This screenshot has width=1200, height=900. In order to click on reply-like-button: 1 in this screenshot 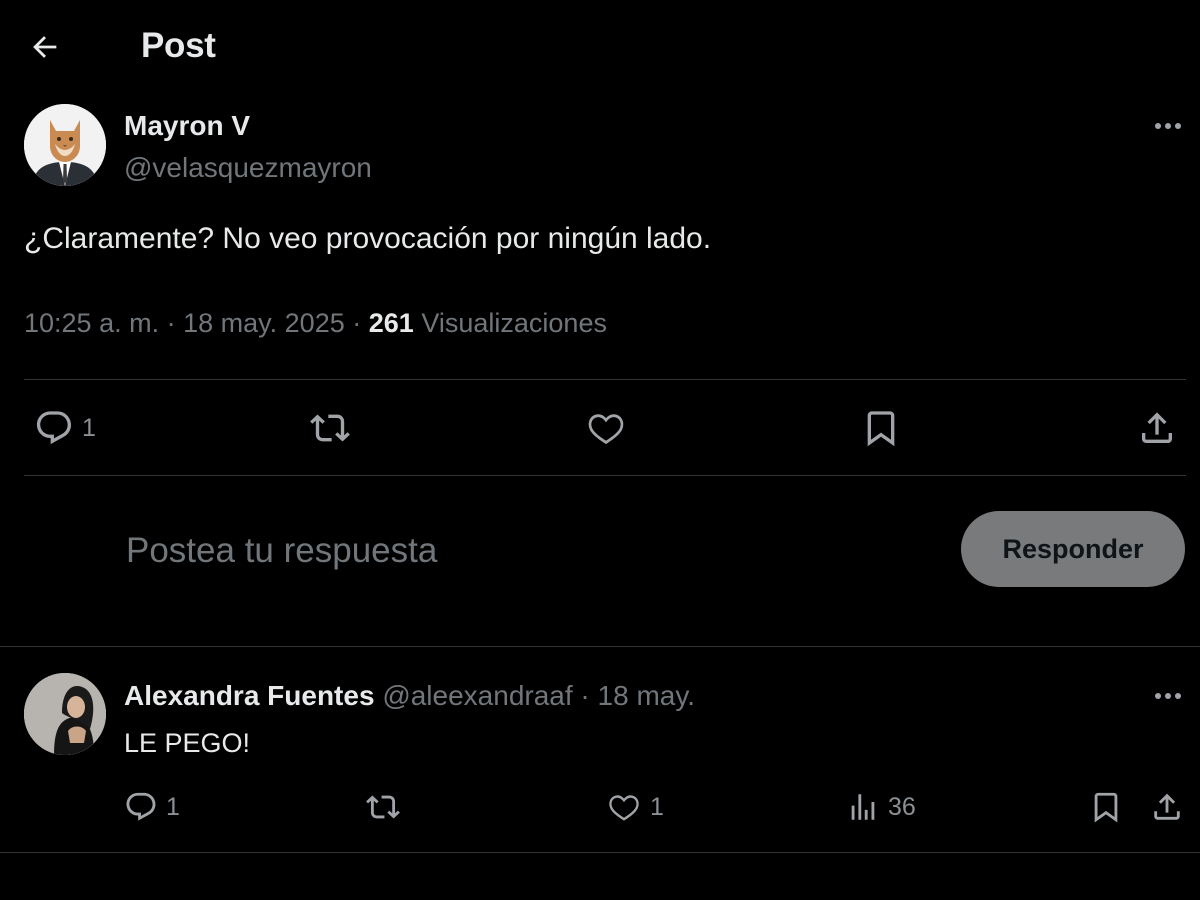, I will do `click(635, 807)`.